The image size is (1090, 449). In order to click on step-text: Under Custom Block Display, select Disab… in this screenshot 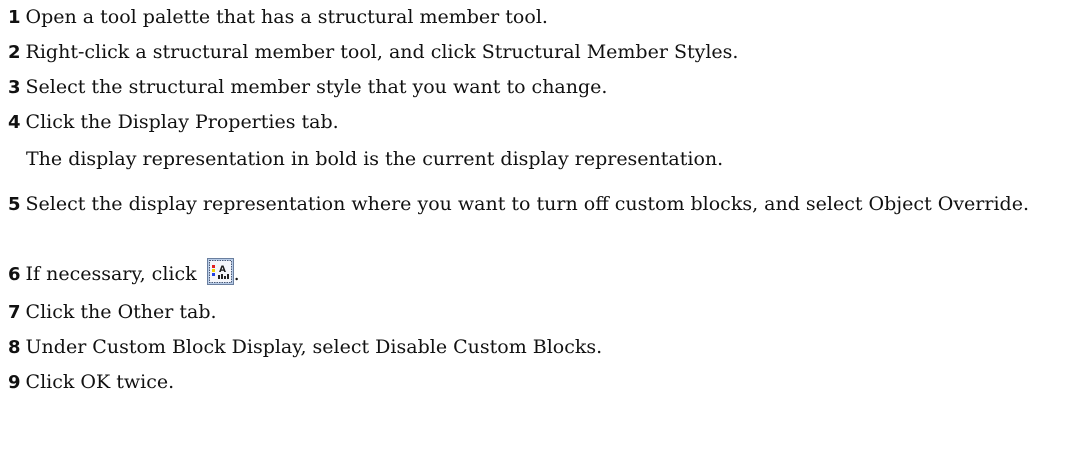, I will do `click(314, 347)`.